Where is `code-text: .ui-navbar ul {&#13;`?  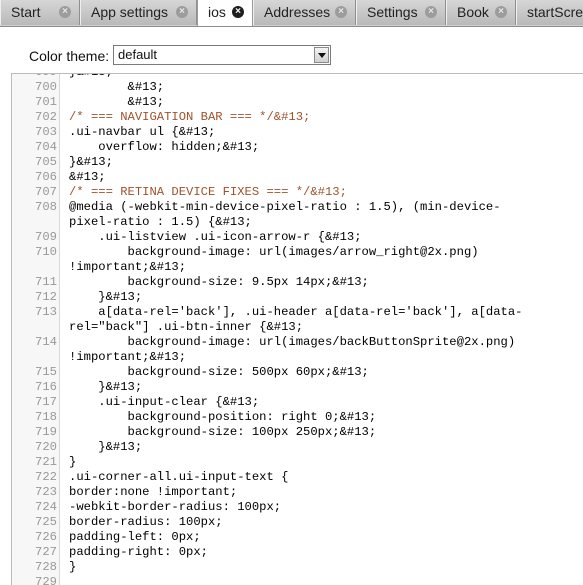 code-text: .ui-navbar ul {&#13; is located at coordinates (142, 132).